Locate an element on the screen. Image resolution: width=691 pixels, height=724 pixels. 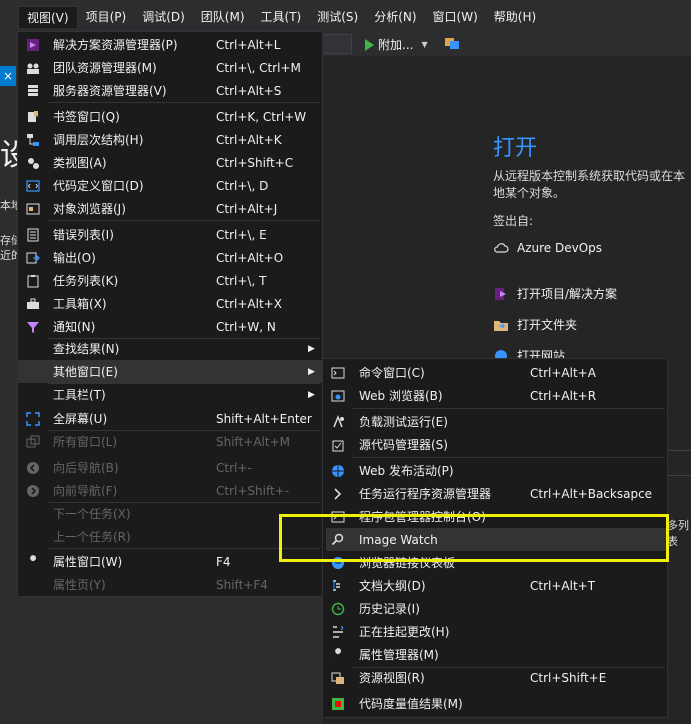
view-menu-item: 代码定义窗口(D) Ctrl+\, D is located at coordinates (170, 185).